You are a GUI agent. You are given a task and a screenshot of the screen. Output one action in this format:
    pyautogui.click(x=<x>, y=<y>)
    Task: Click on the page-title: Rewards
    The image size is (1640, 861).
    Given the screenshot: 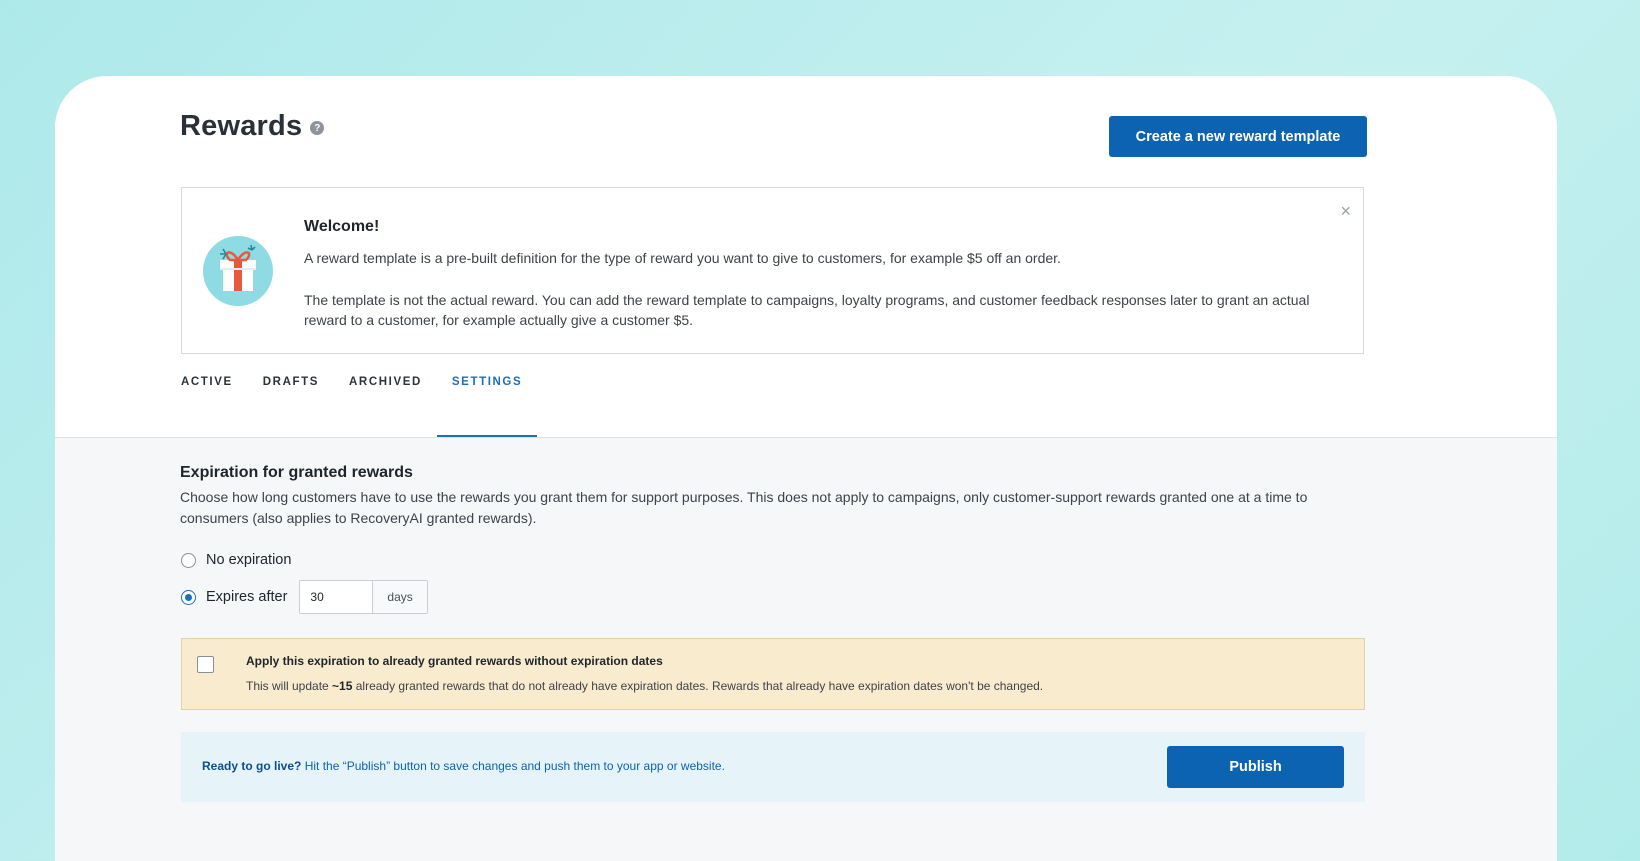 What is the action you would take?
    pyautogui.click(x=241, y=126)
    